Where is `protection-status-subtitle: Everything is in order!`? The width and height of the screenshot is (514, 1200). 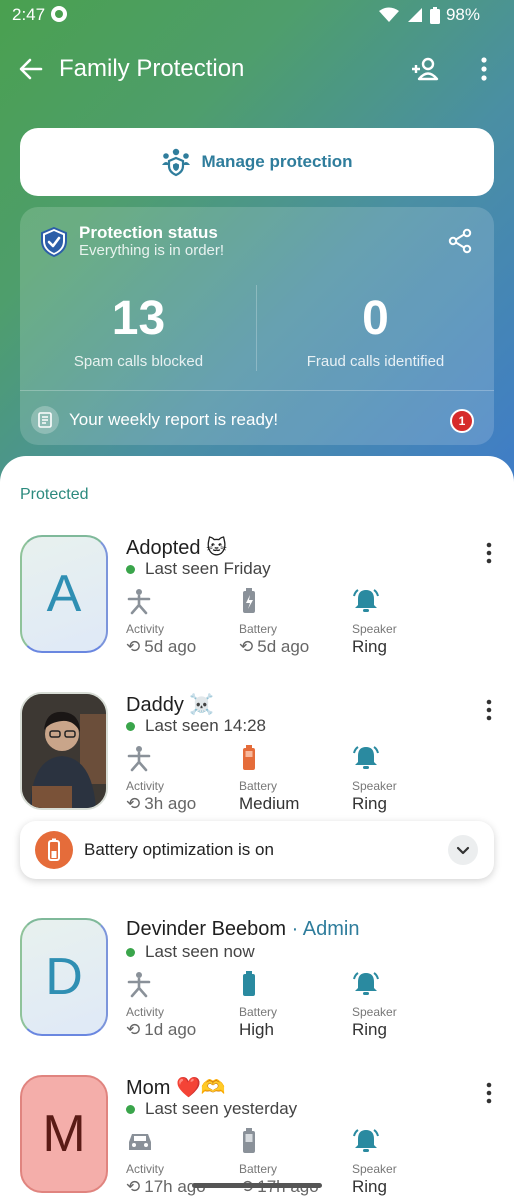
protection-status-subtitle: Everything is in order! is located at coordinates (152, 250).